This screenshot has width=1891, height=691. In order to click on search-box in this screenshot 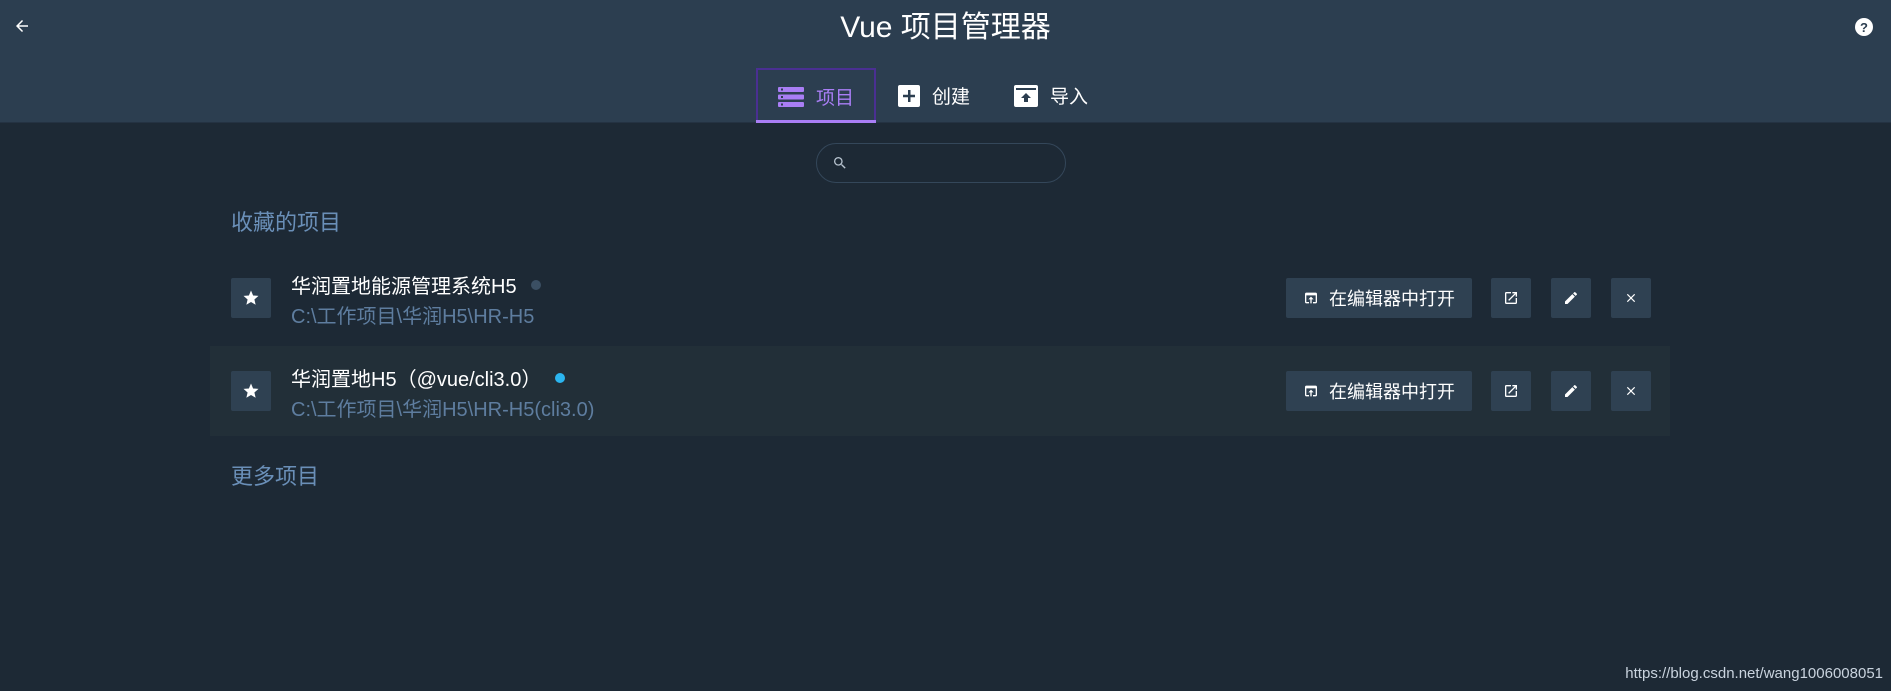, I will do `click(941, 163)`.